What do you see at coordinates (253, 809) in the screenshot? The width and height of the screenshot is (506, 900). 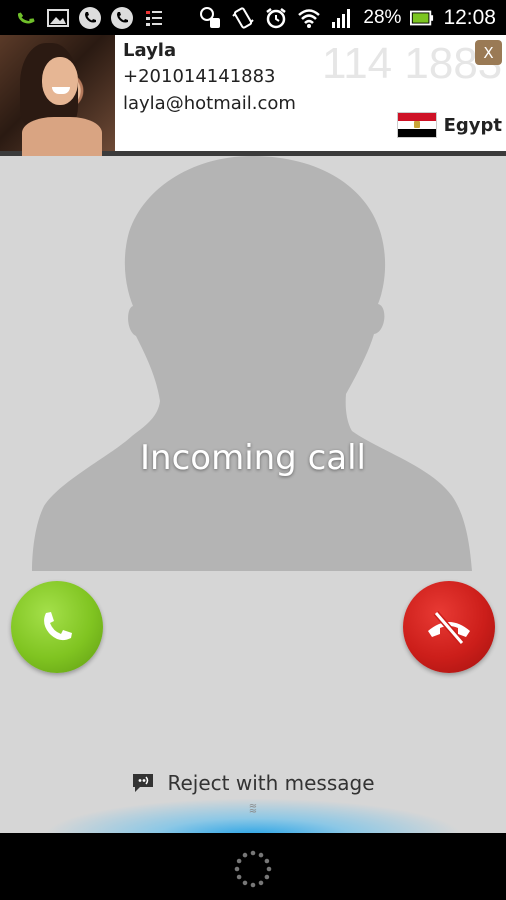 I see `drag-handle: ≈ ≈` at bounding box center [253, 809].